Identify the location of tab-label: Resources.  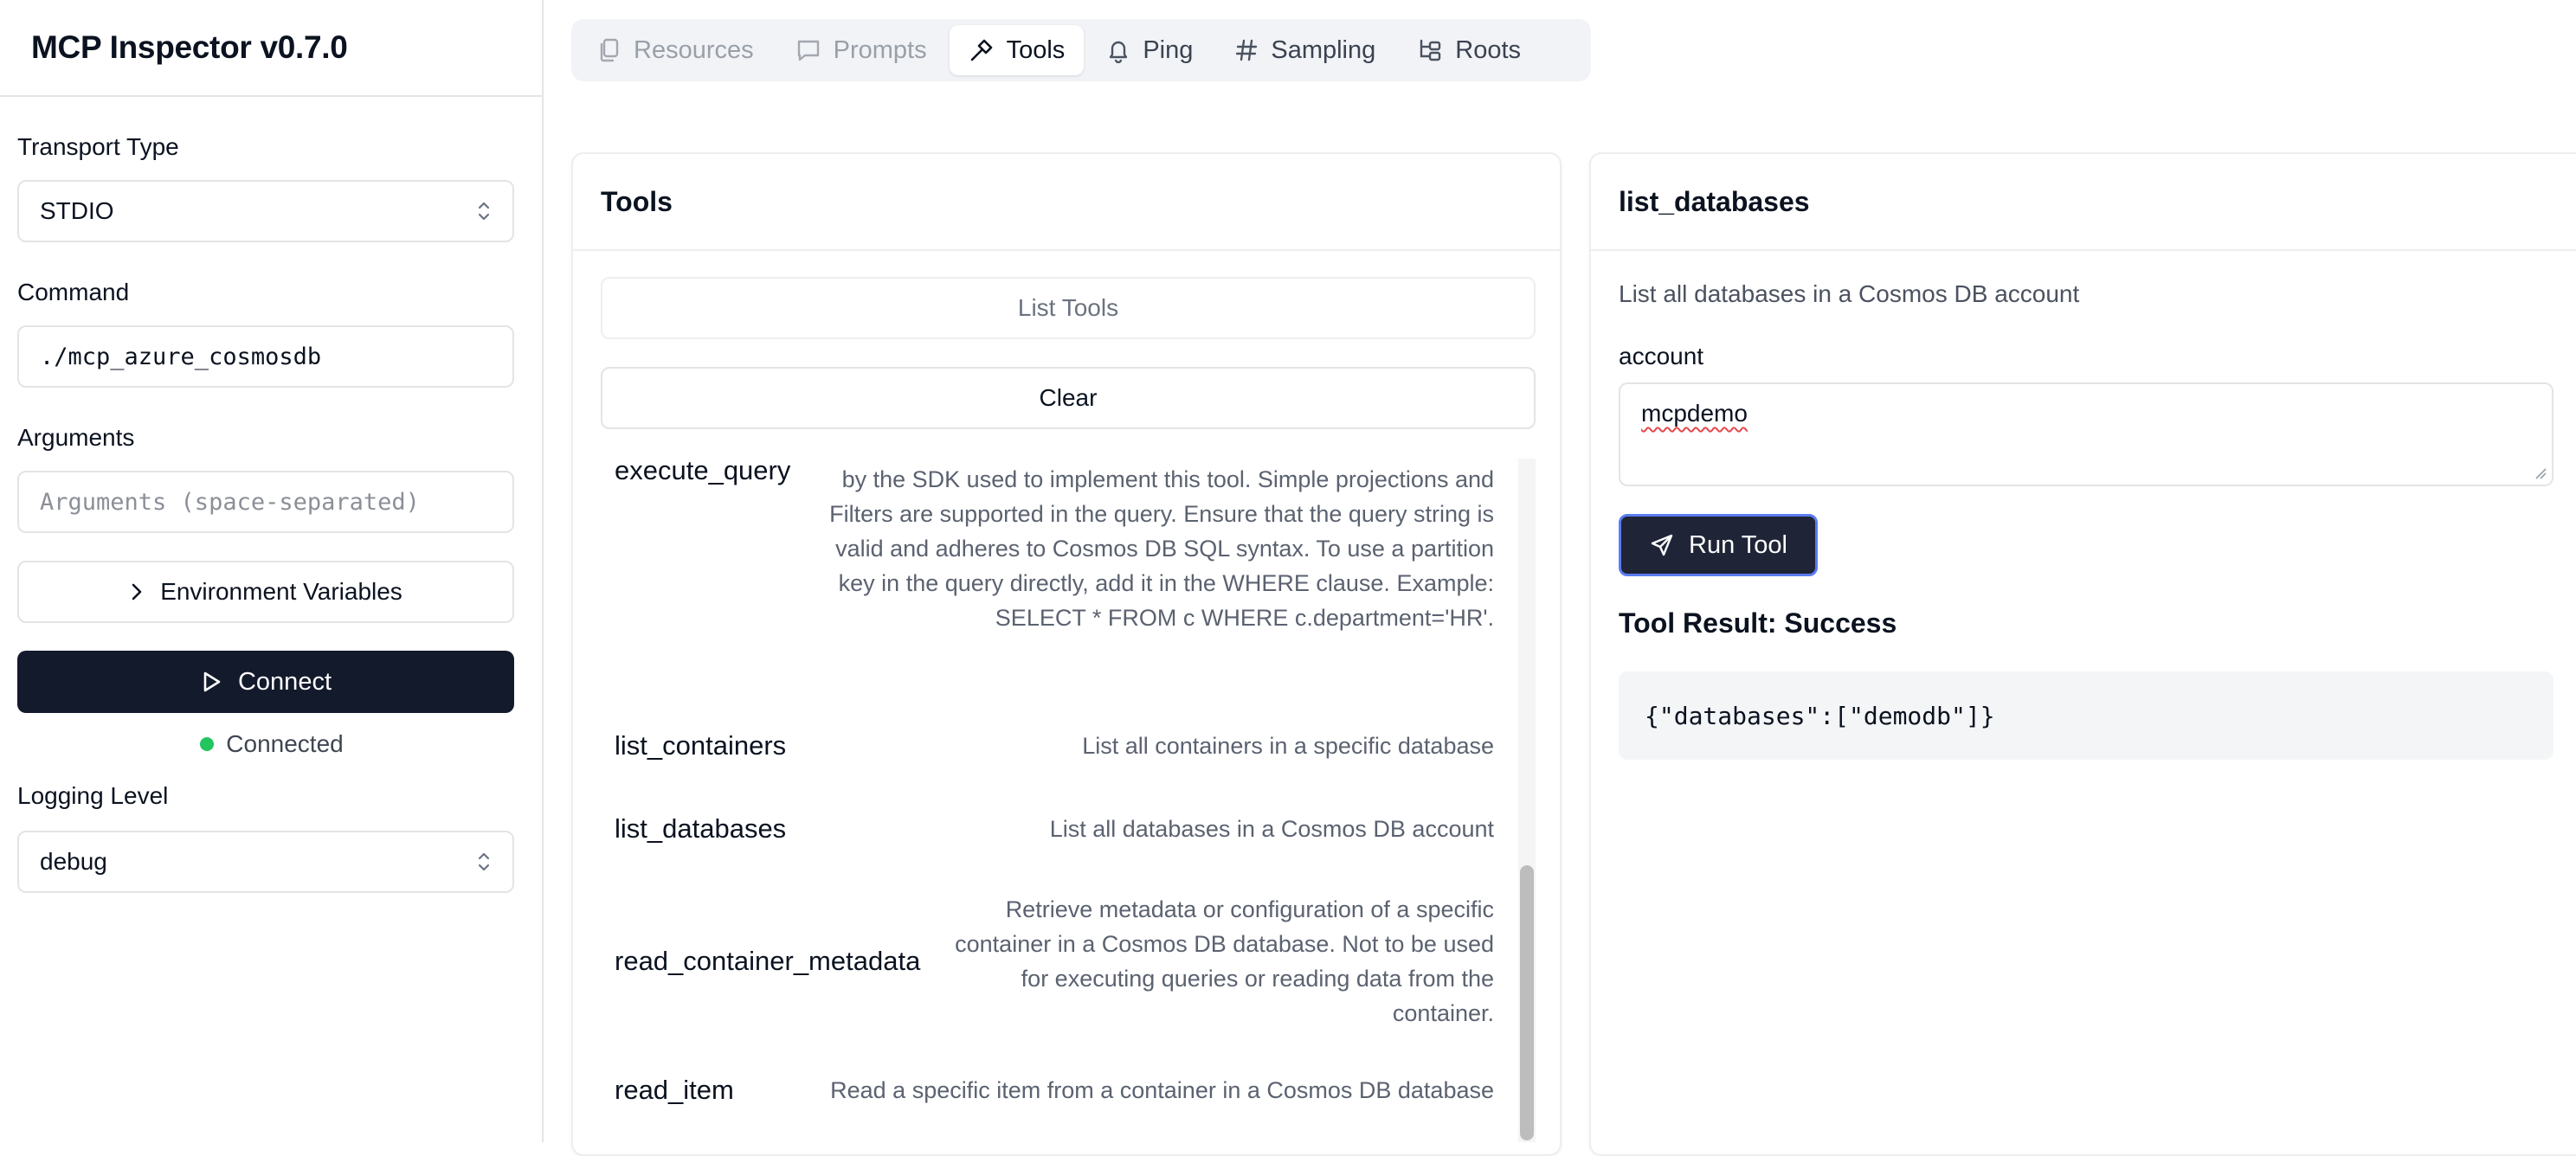
(694, 49).